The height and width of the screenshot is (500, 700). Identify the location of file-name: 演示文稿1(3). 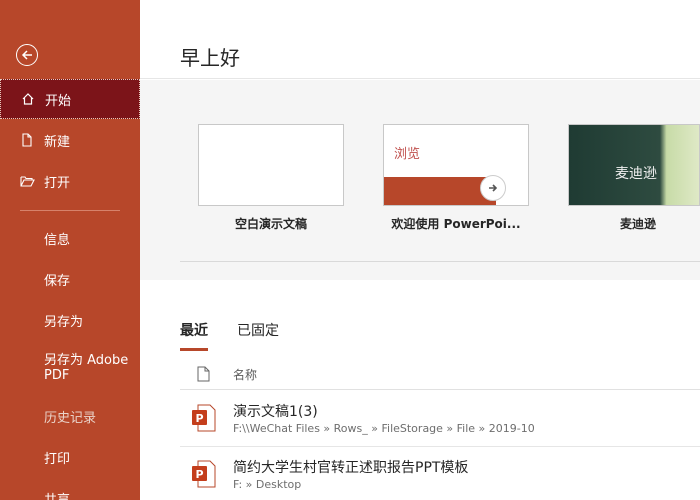
(275, 412).